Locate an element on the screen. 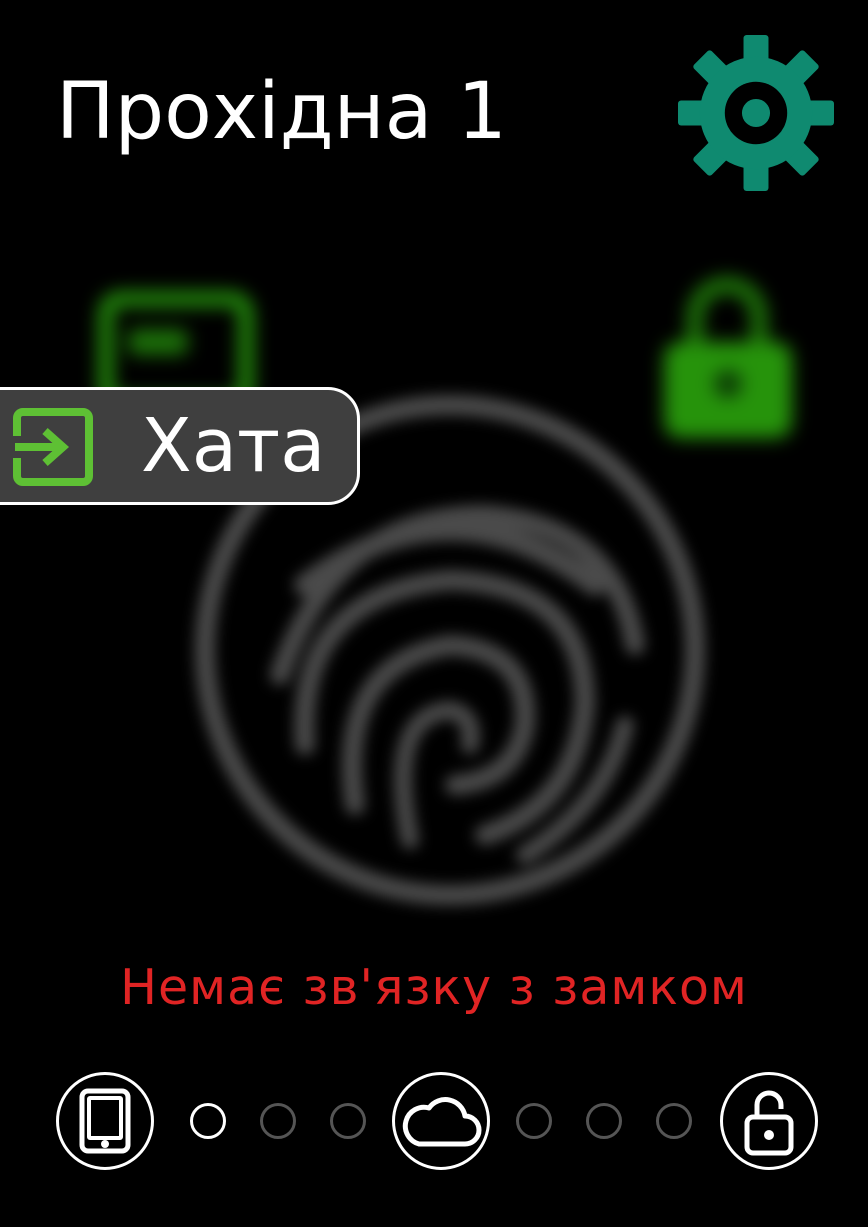 This screenshot has height=1227, width=868. page-title: Прохідна 1 is located at coordinates (281, 112).